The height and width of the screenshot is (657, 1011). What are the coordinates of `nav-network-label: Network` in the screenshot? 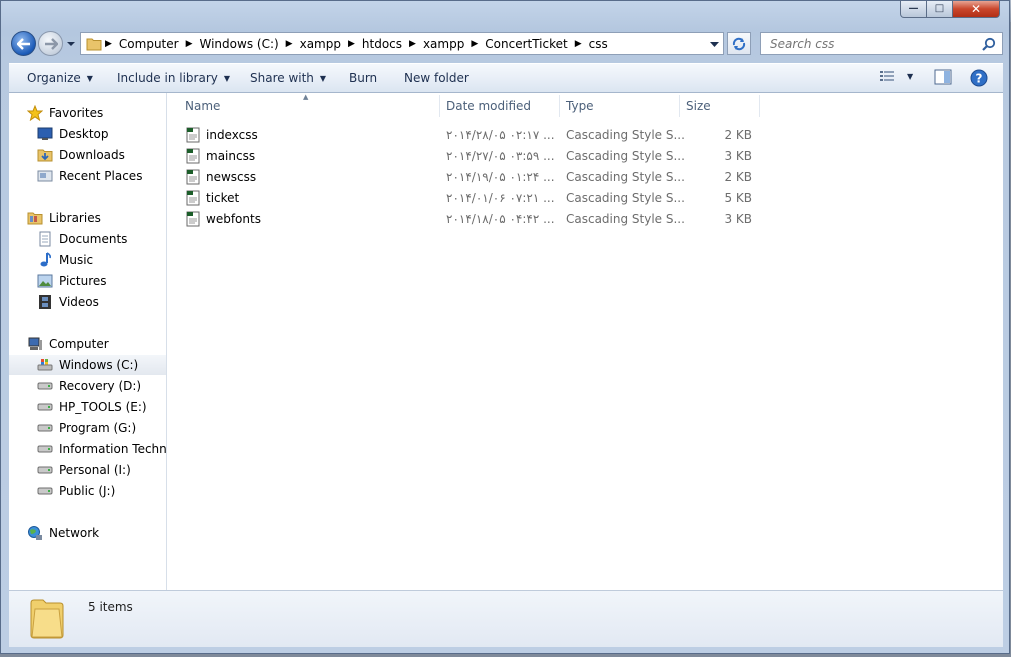 It's located at (74, 533).